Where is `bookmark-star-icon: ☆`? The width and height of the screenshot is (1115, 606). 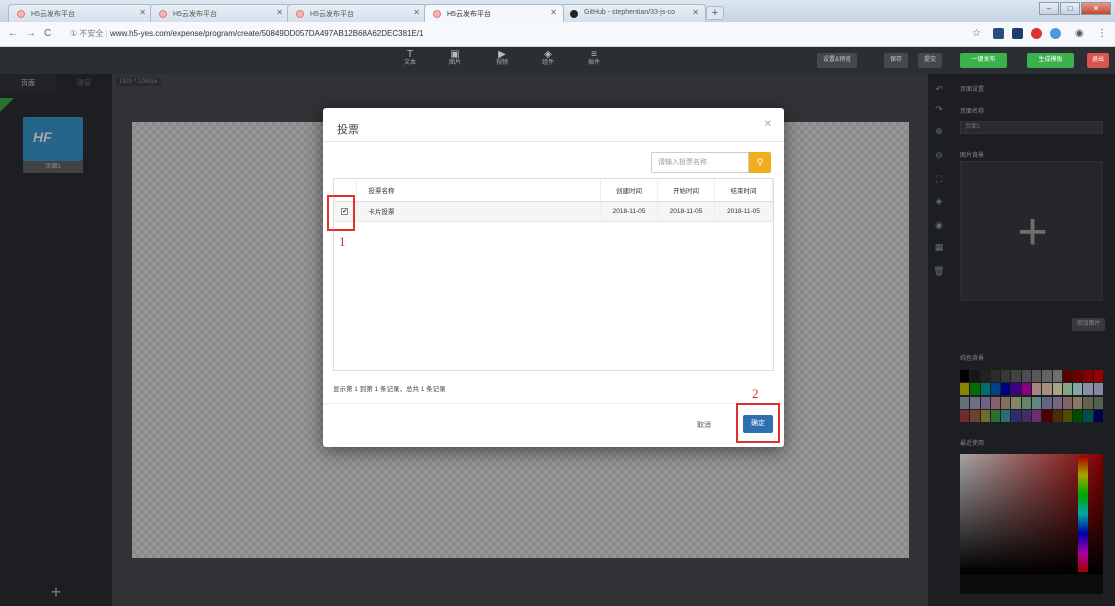
bookmark-star-icon: ☆ is located at coordinates (976, 33).